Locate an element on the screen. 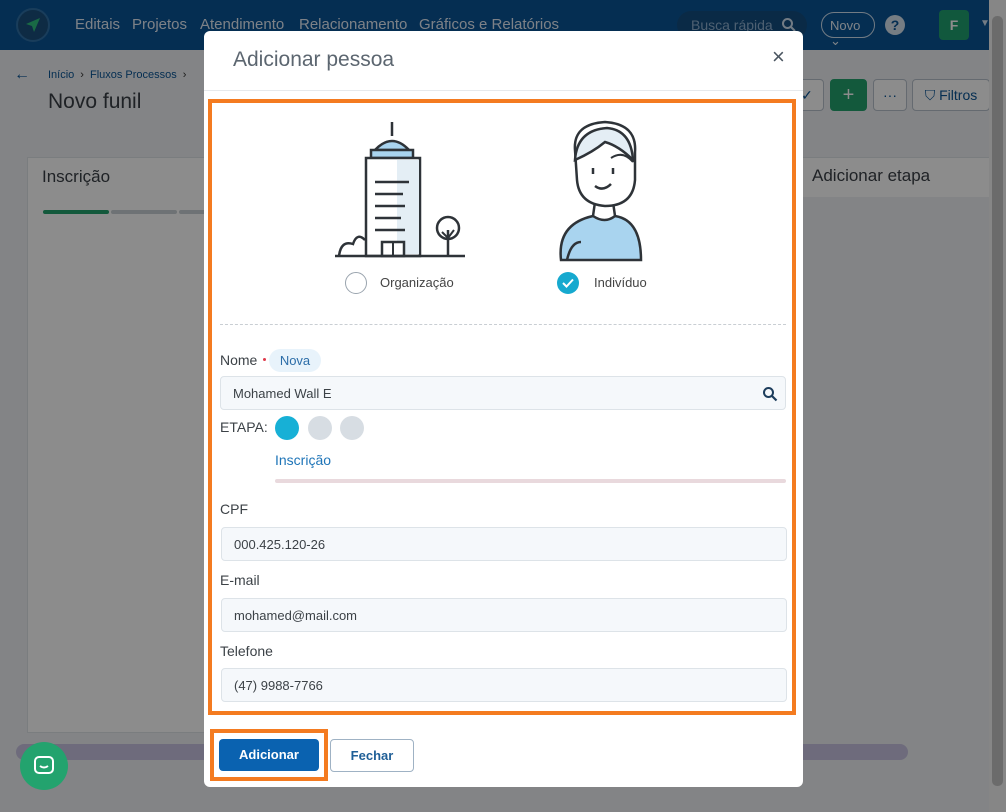  add-person-button: Adicionar is located at coordinates (269, 755).